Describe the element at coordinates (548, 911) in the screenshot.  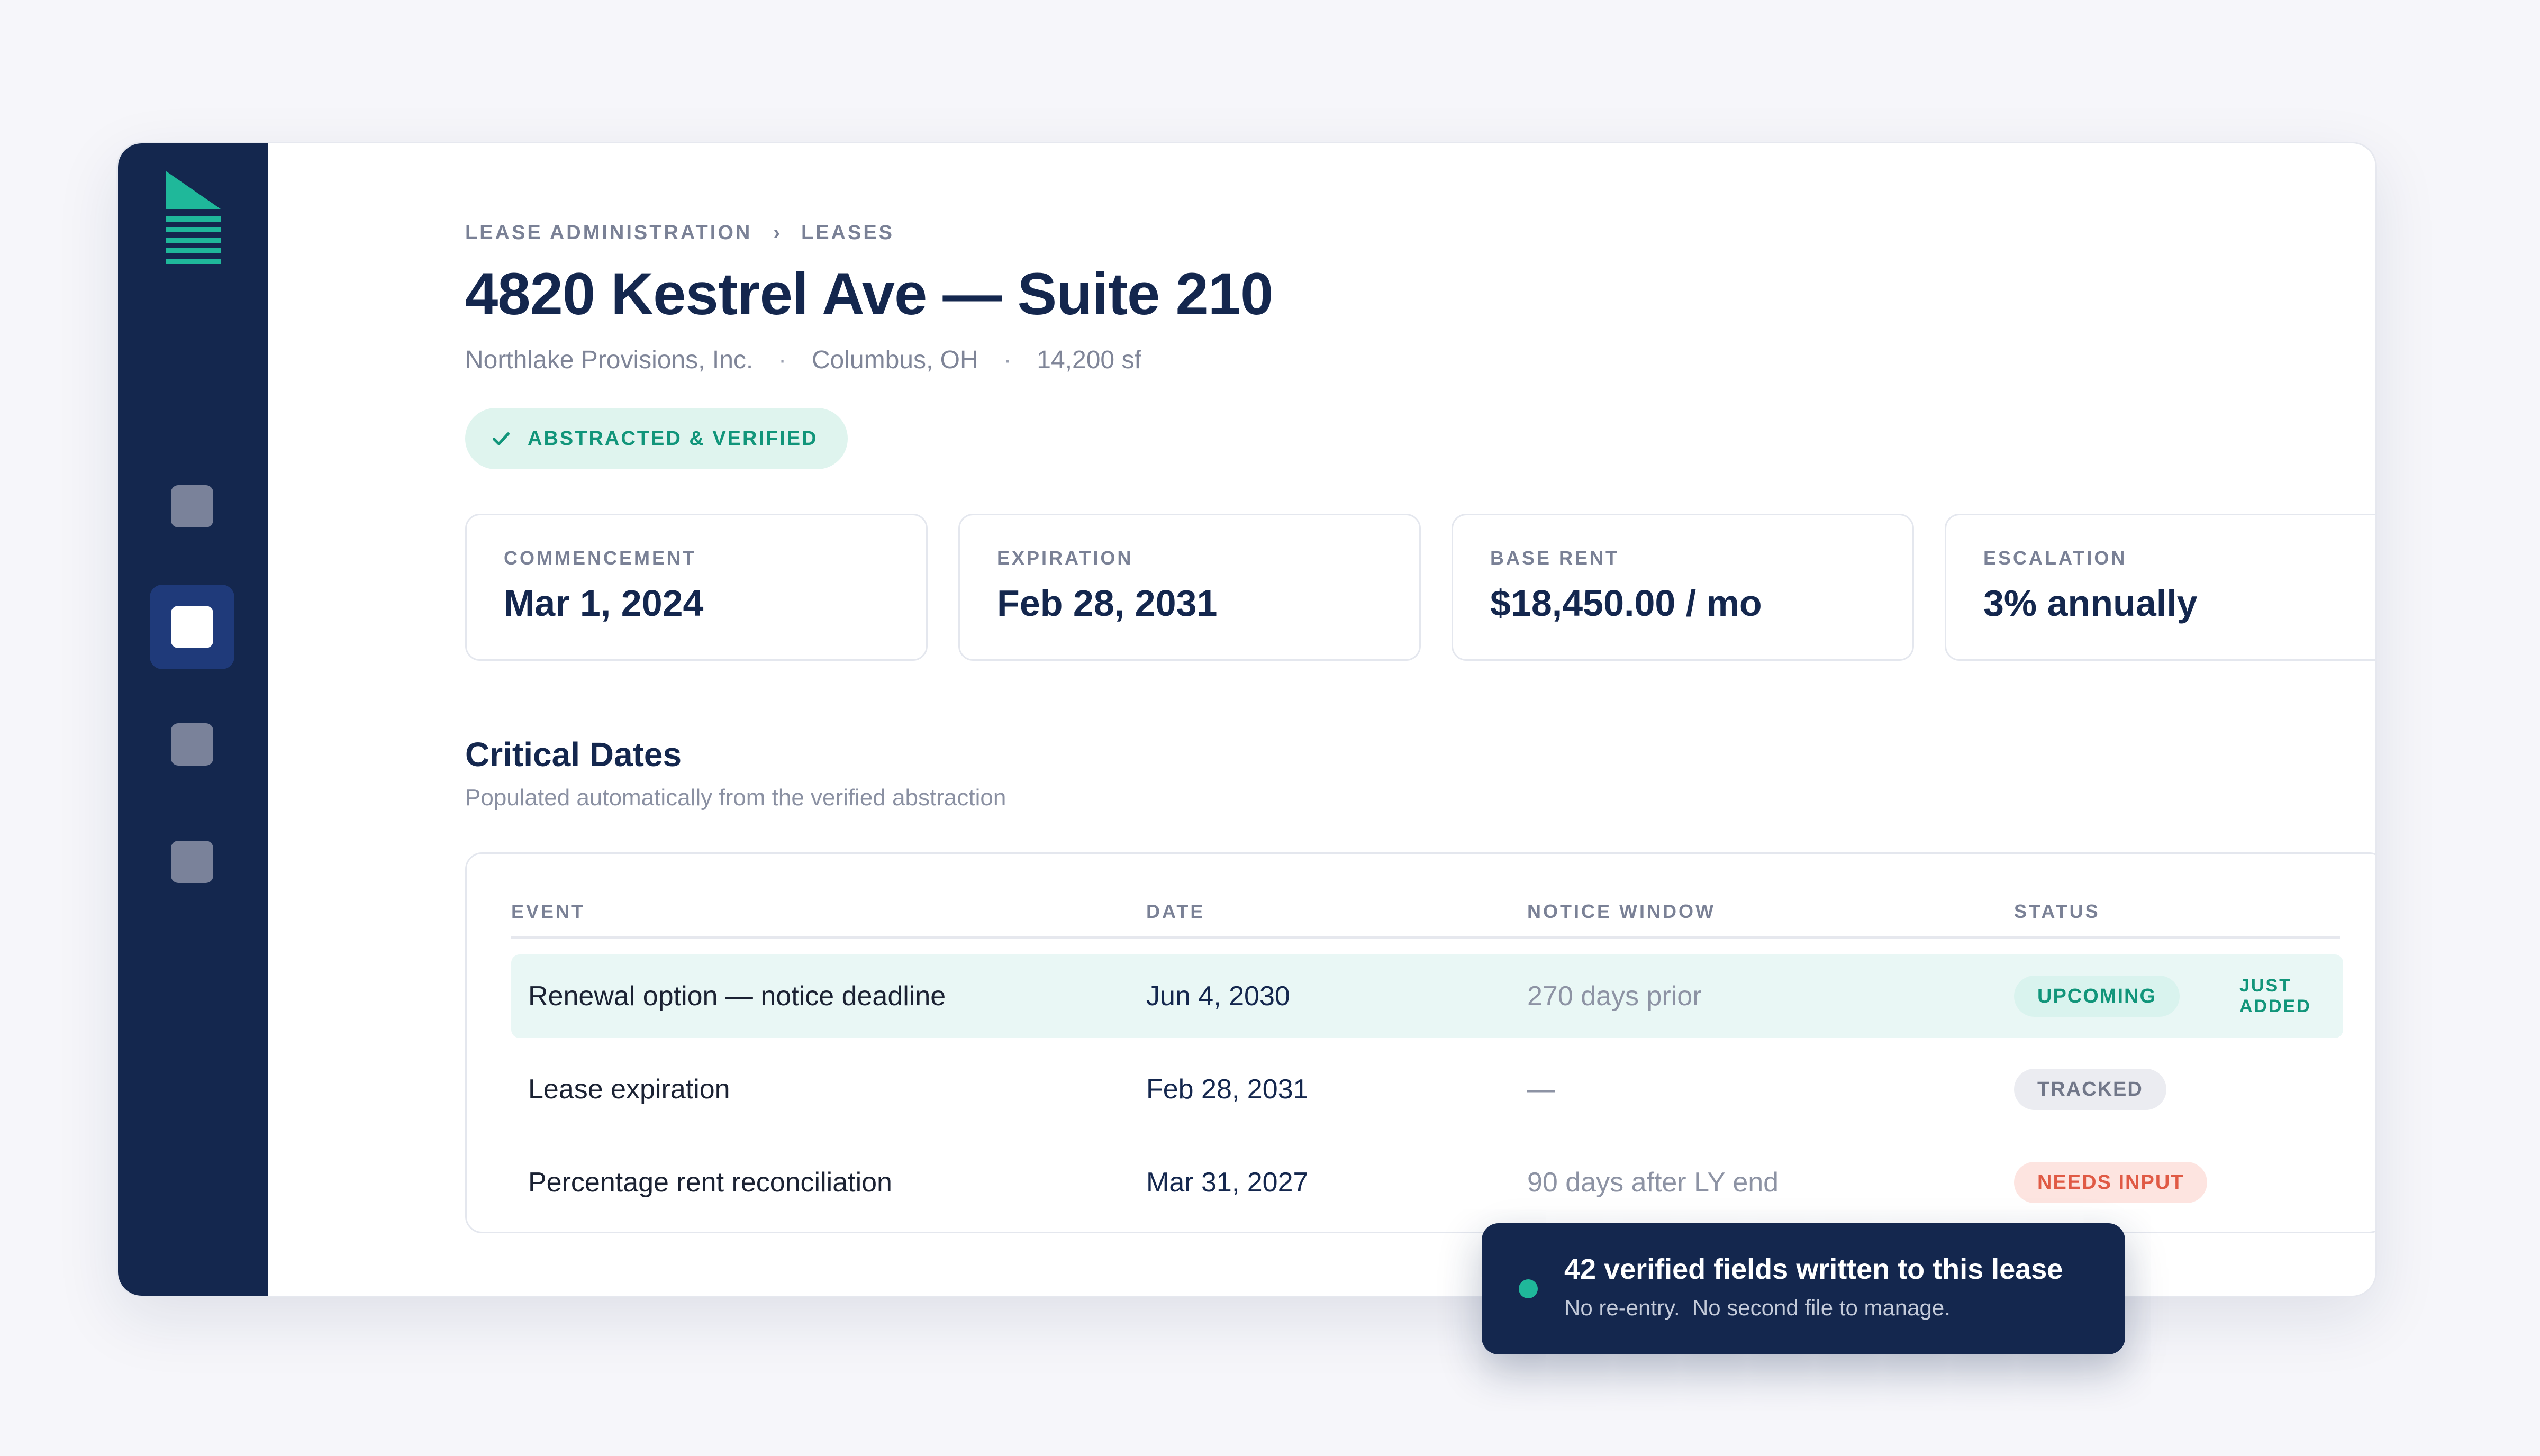
I see `column-header-event: EVENT` at that location.